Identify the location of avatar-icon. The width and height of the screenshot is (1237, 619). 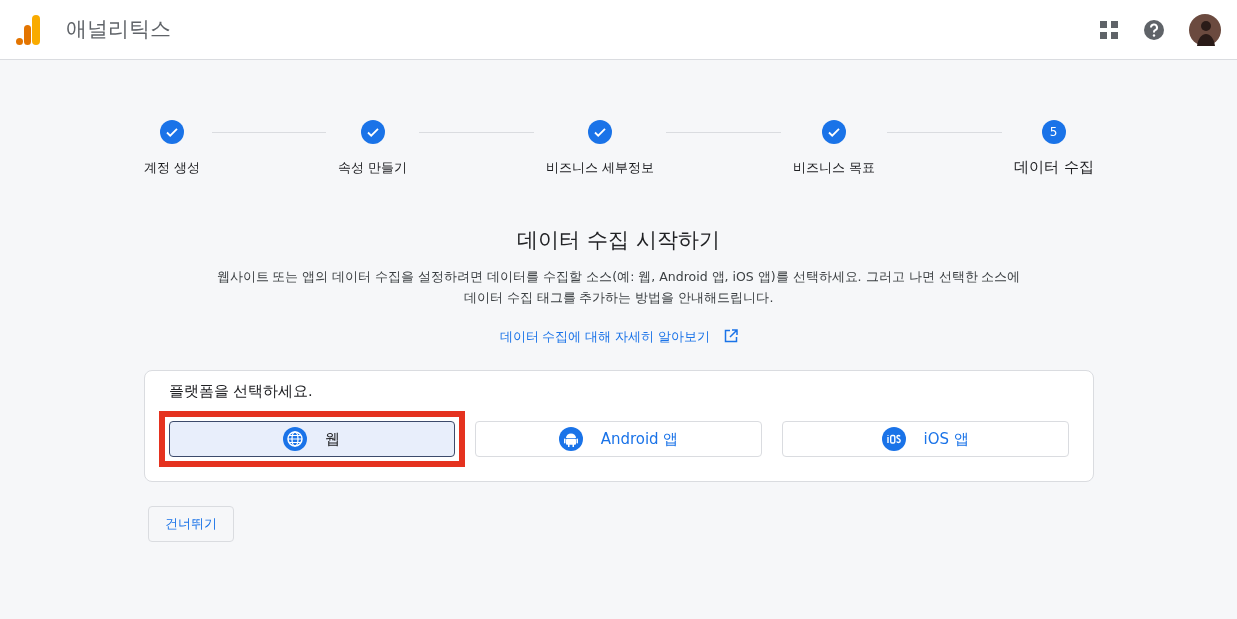
(1205, 29).